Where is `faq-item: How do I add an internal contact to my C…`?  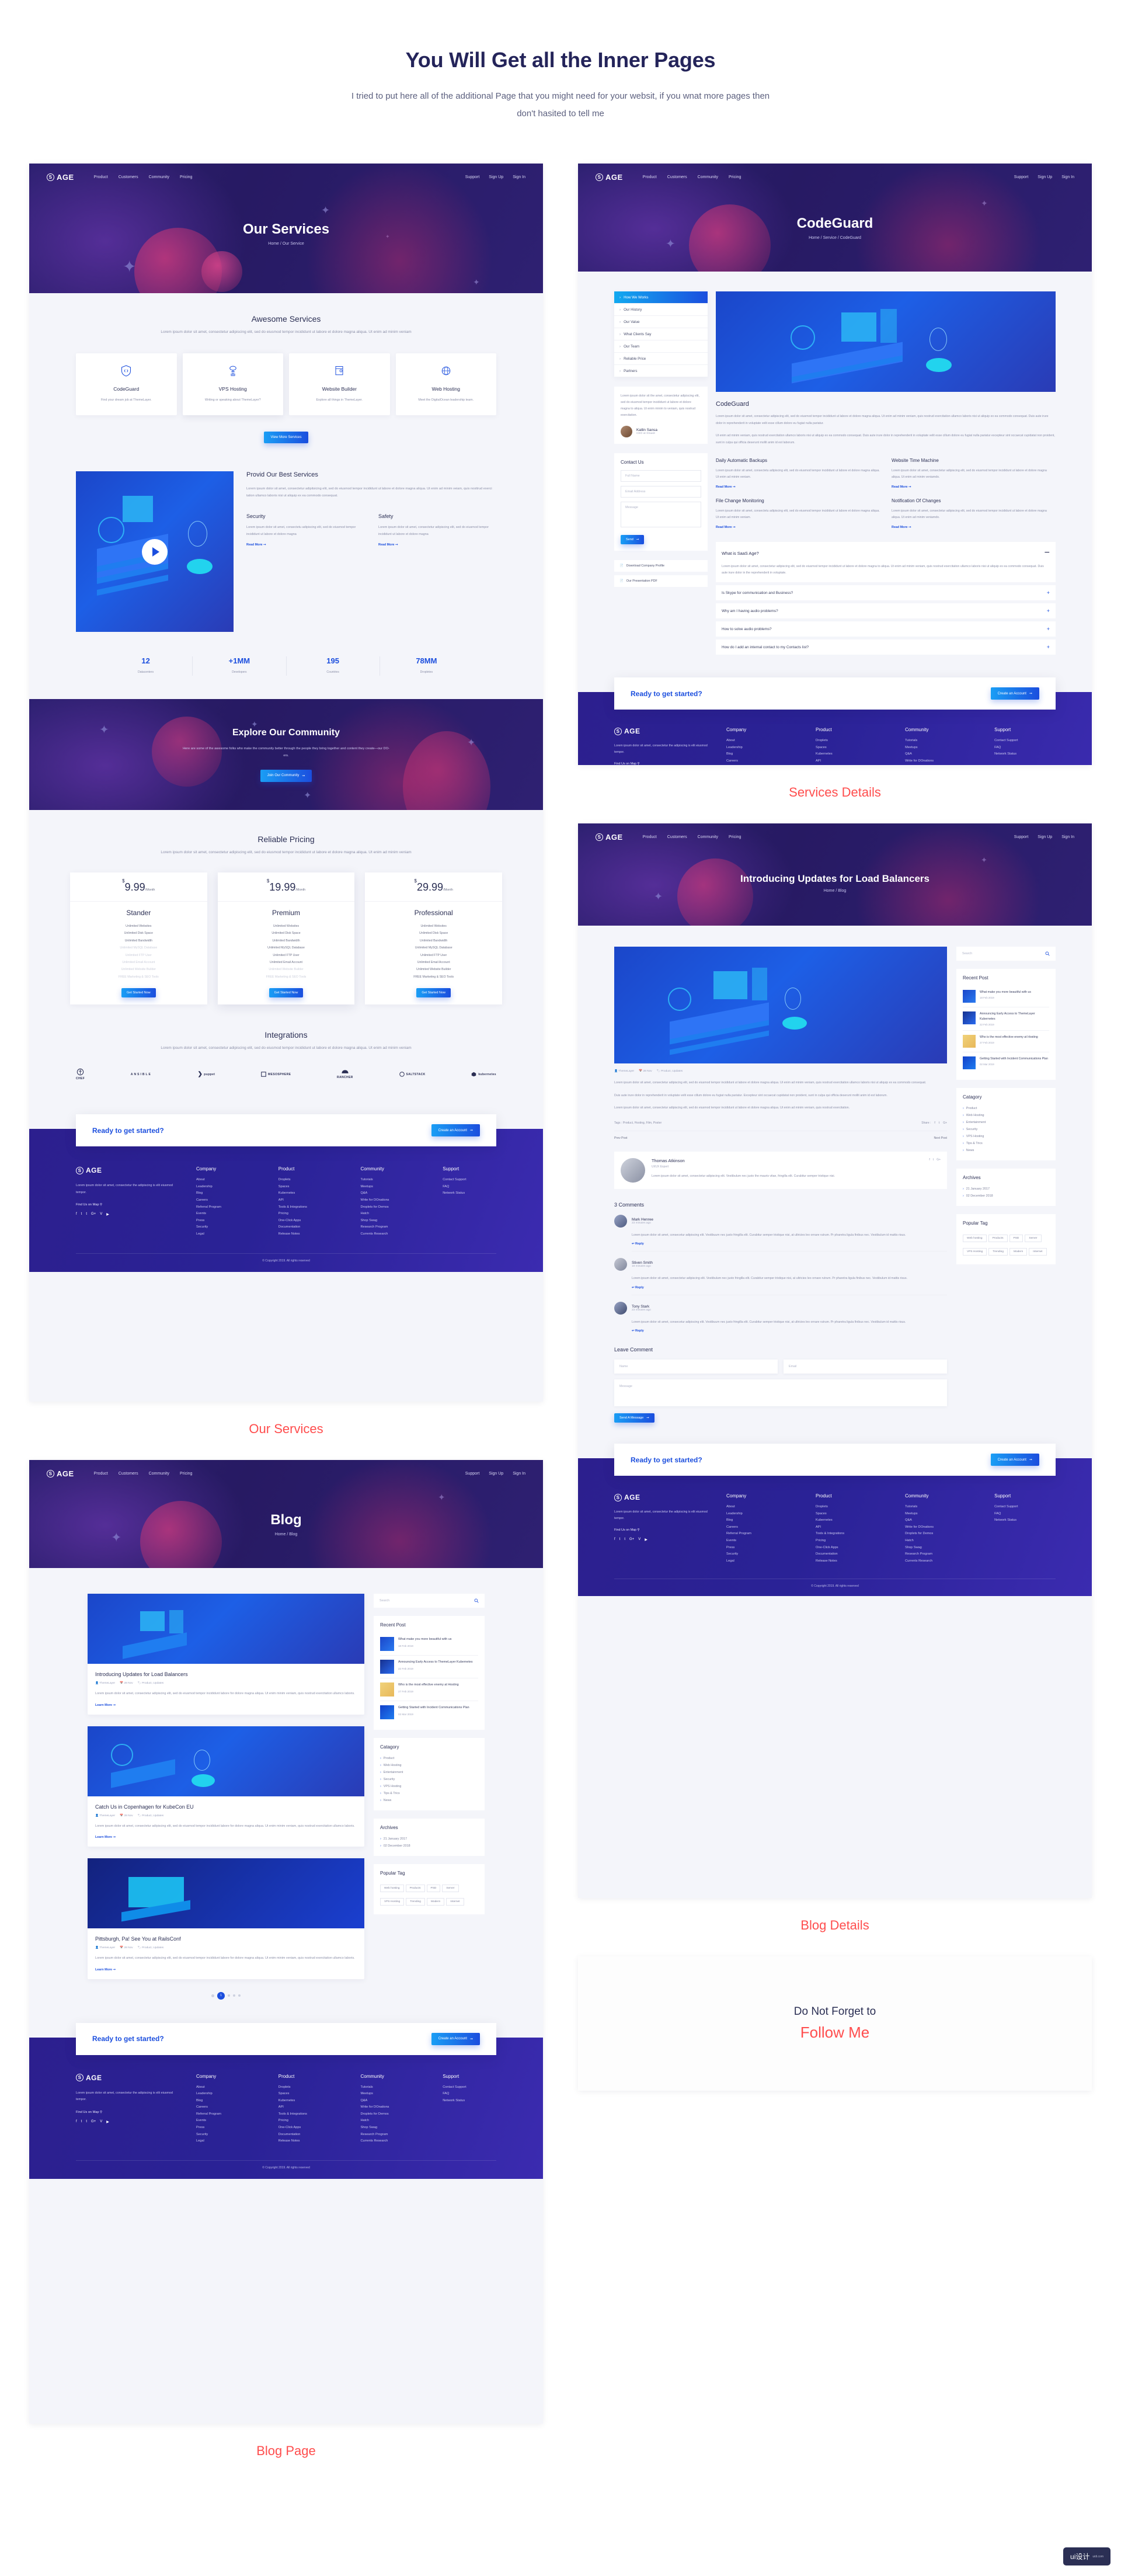
faq-item: How do I add an internal contact to my C… is located at coordinates (886, 647).